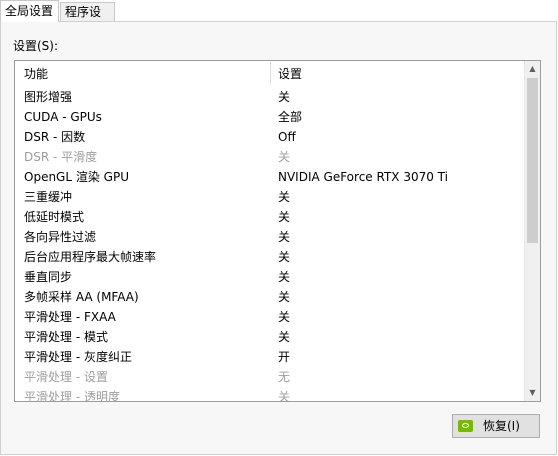 Image resolution: width=558 pixels, height=456 pixels. Describe the element at coordinates (290, 73) in the screenshot. I see `column-header-setting: 设置` at that location.